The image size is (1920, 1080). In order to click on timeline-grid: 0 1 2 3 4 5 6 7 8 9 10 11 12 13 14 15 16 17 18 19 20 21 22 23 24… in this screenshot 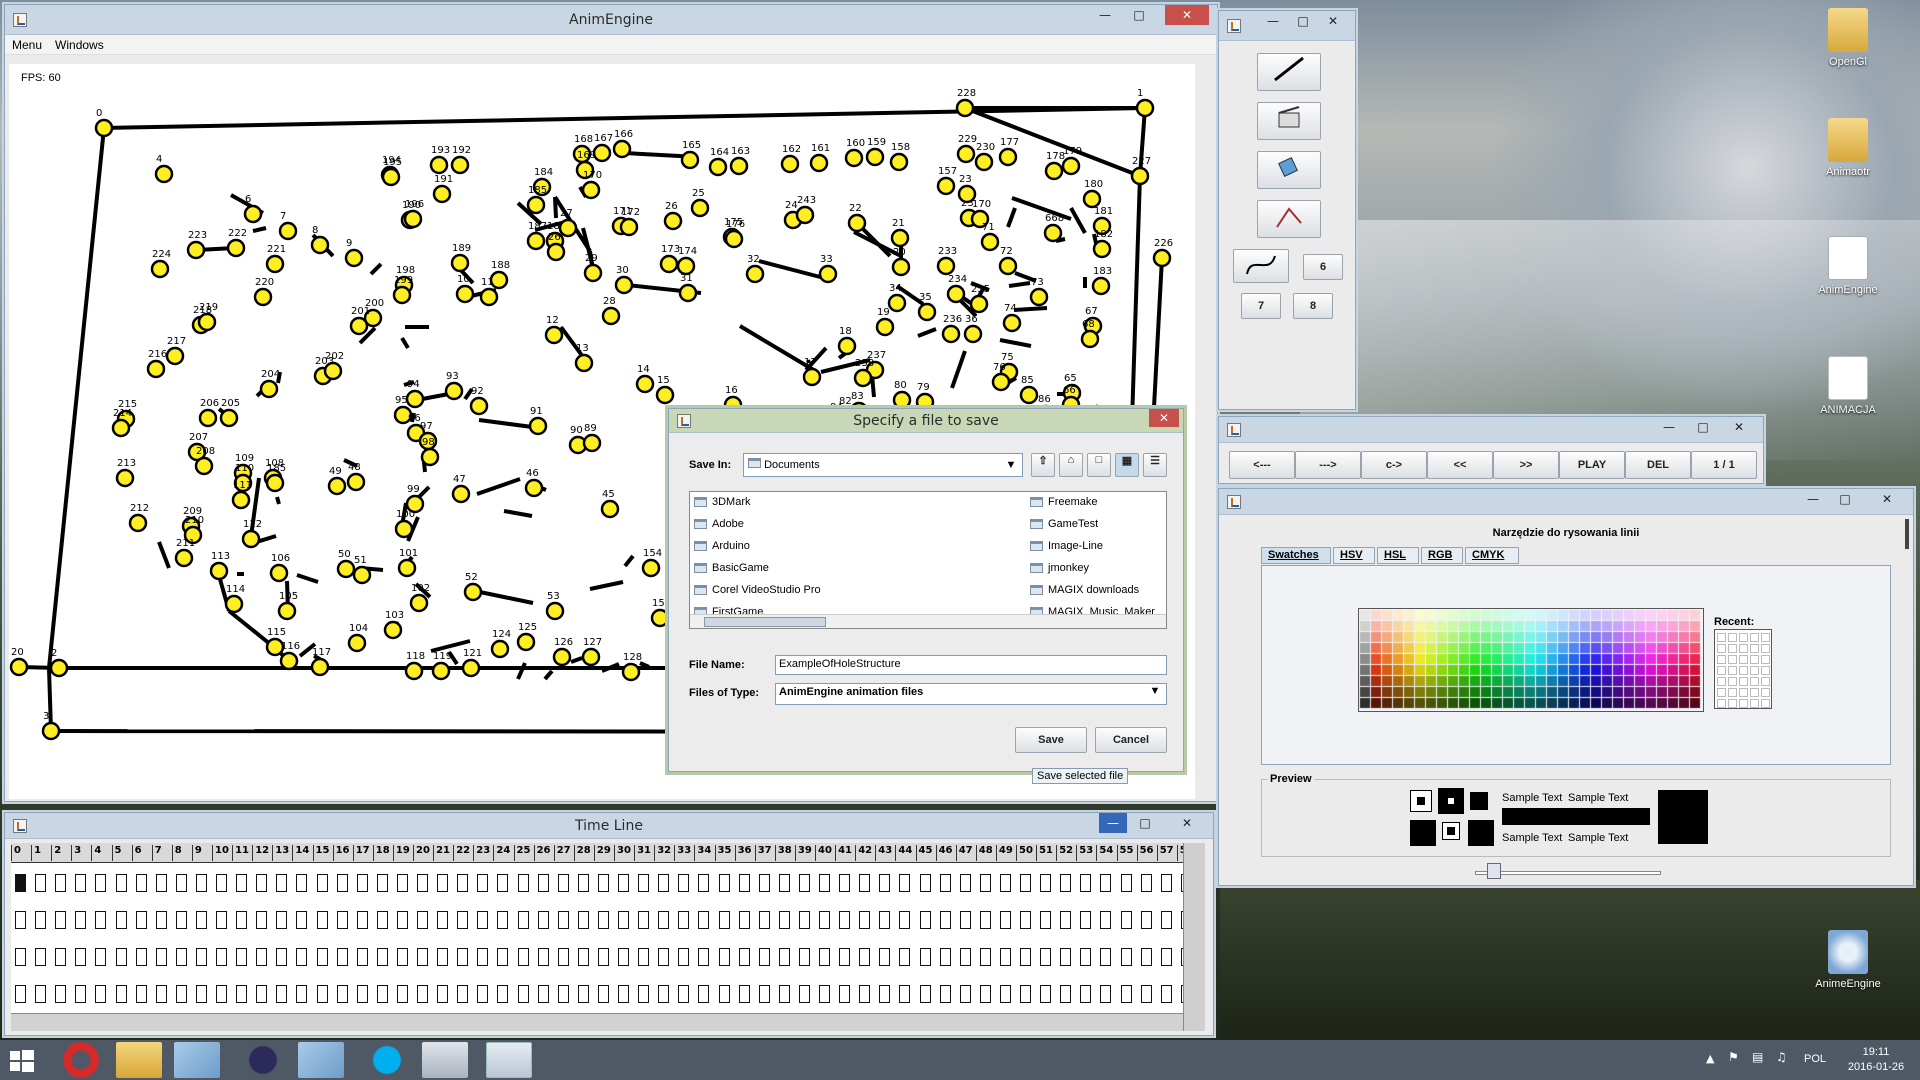, I will do `click(608, 937)`.